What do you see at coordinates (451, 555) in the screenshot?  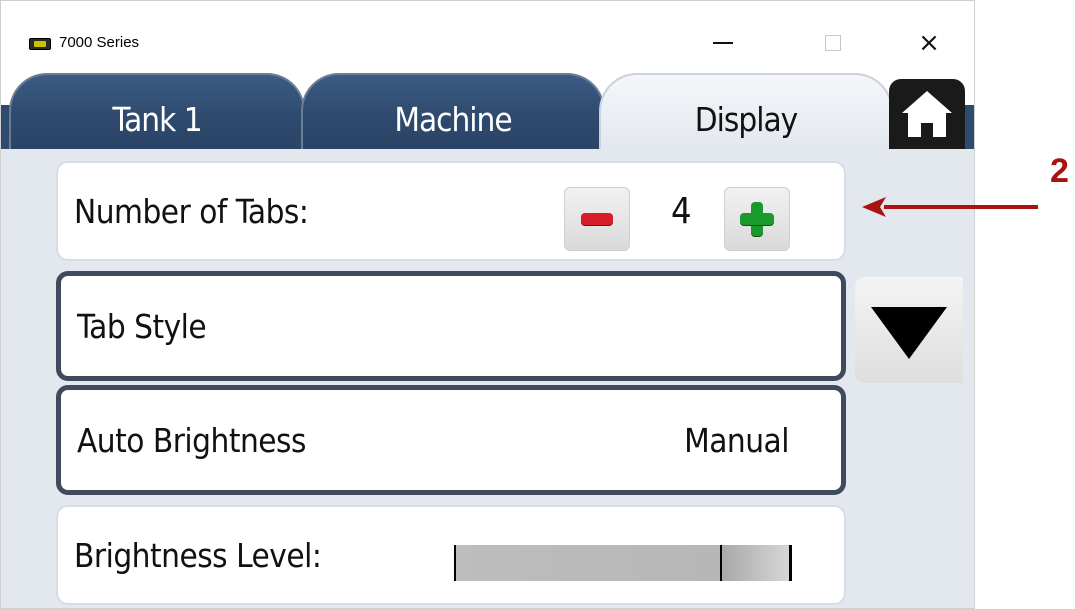 I see `brightness-level-row: Brightness Level:` at bounding box center [451, 555].